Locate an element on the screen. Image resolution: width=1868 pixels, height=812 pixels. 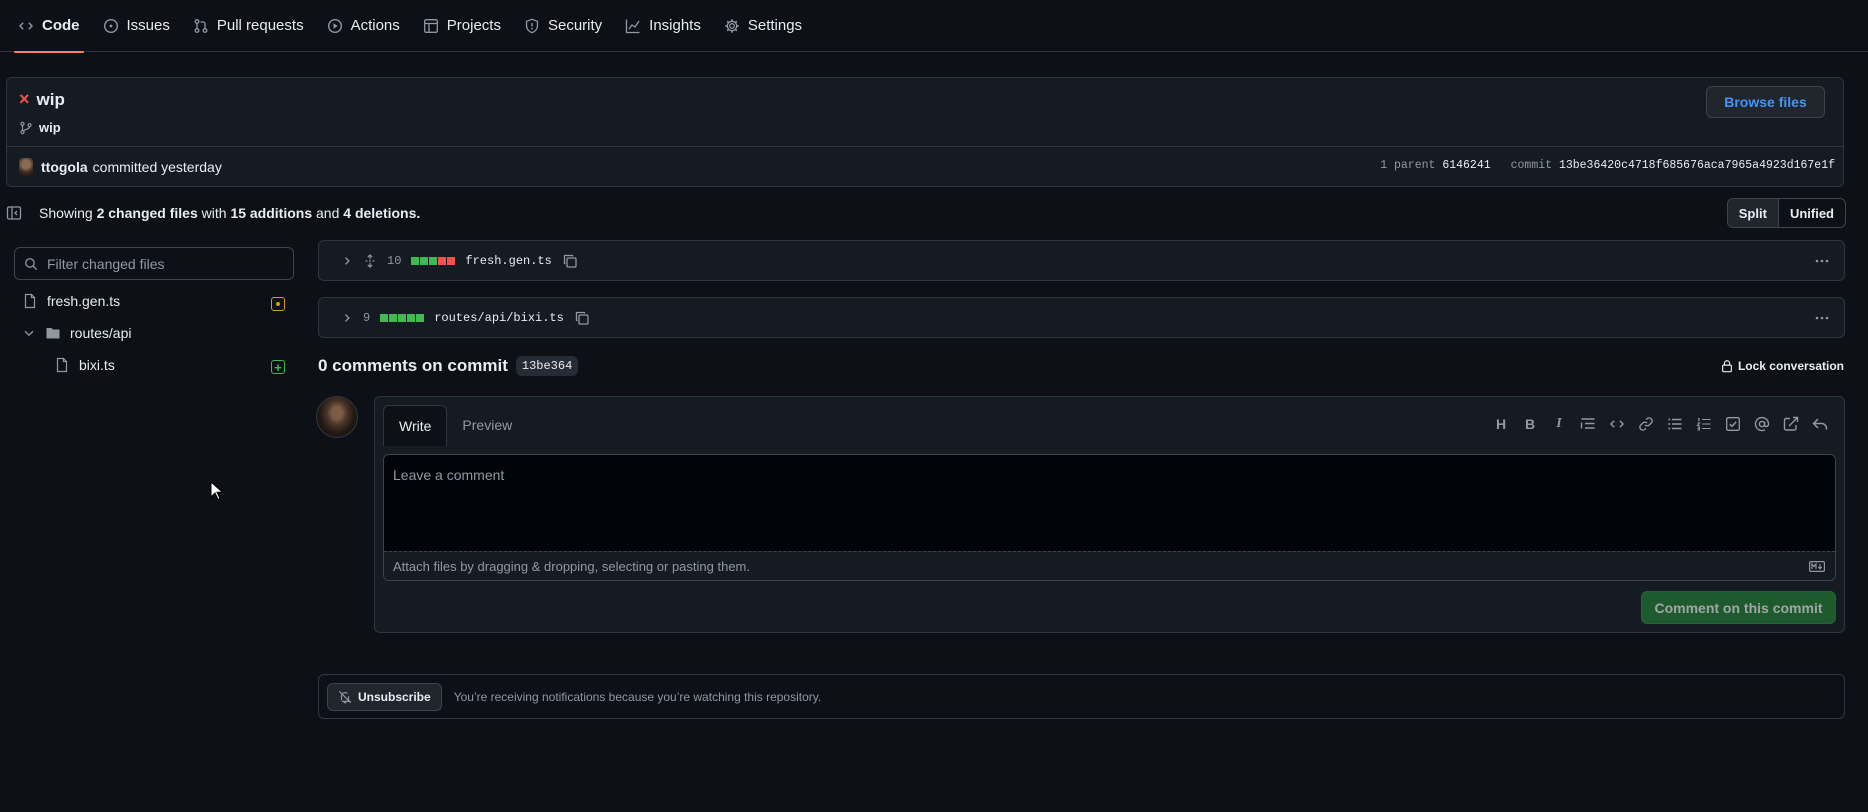
search-icon is located at coordinates (31, 264).